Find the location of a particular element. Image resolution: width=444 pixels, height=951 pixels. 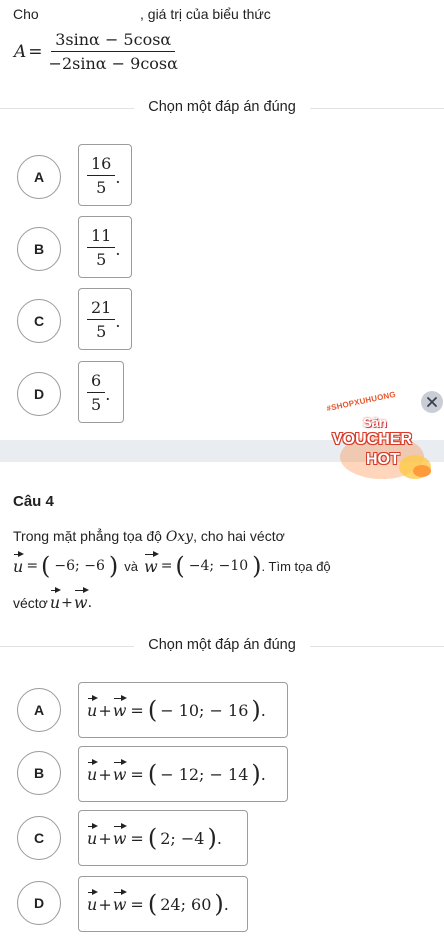

option-a-fraction: 16 5 is located at coordinates (101, 175).